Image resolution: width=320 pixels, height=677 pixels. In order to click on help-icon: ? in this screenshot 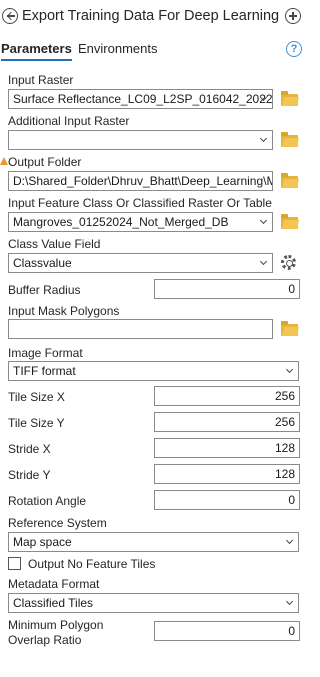, I will do `click(294, 49)`.